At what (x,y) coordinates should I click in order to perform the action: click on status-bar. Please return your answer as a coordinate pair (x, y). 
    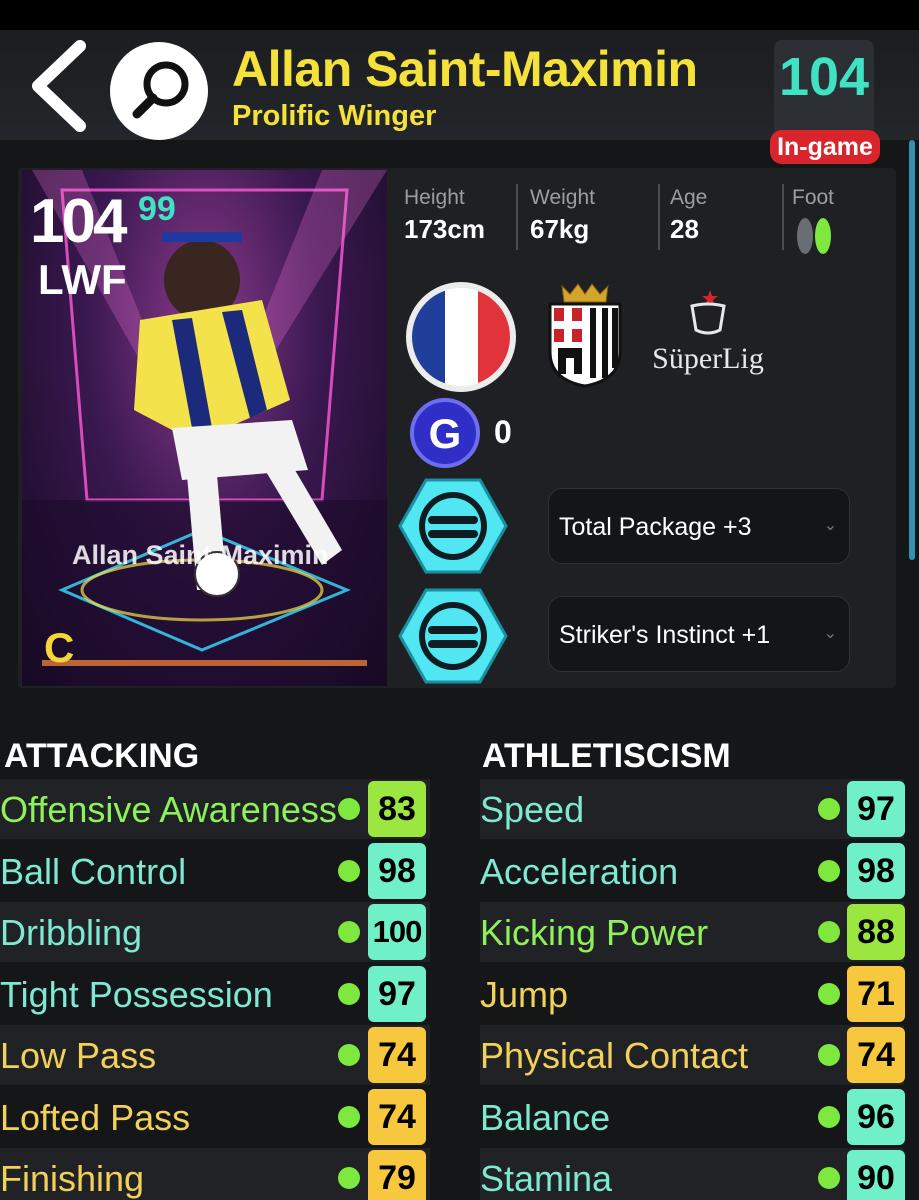
    Looking at the image, I should click on (459, 15).